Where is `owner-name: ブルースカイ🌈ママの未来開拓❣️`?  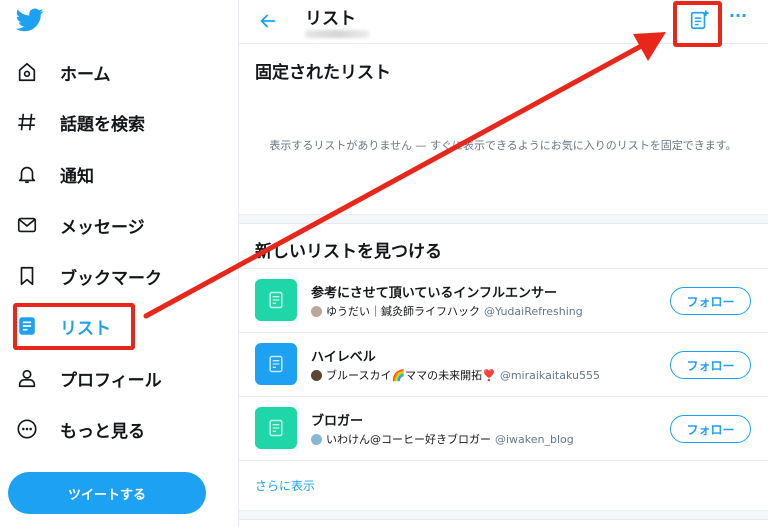 owner-name: ブルースカイ🌈ママの未来開拓❣️ is located at coordinates (411, 375).